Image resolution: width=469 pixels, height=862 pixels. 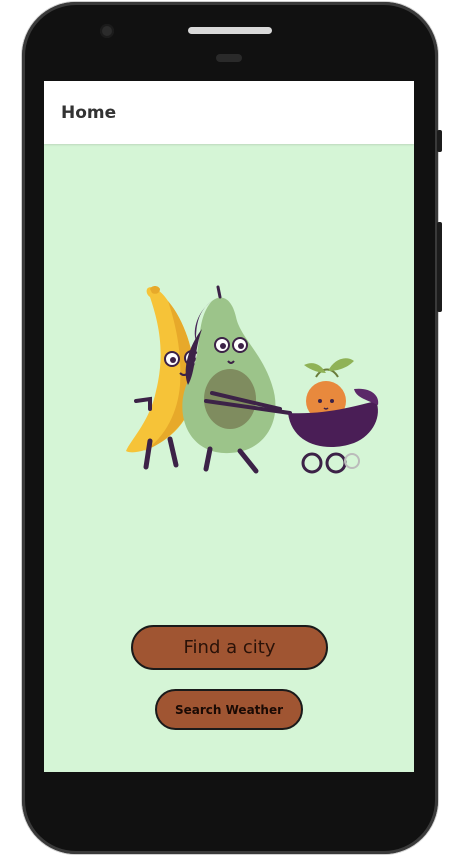 What do you see at coordinates (229, 647) in the screenshot?
I see `find-city-button: Find a city` at bounding box center [229, 647].